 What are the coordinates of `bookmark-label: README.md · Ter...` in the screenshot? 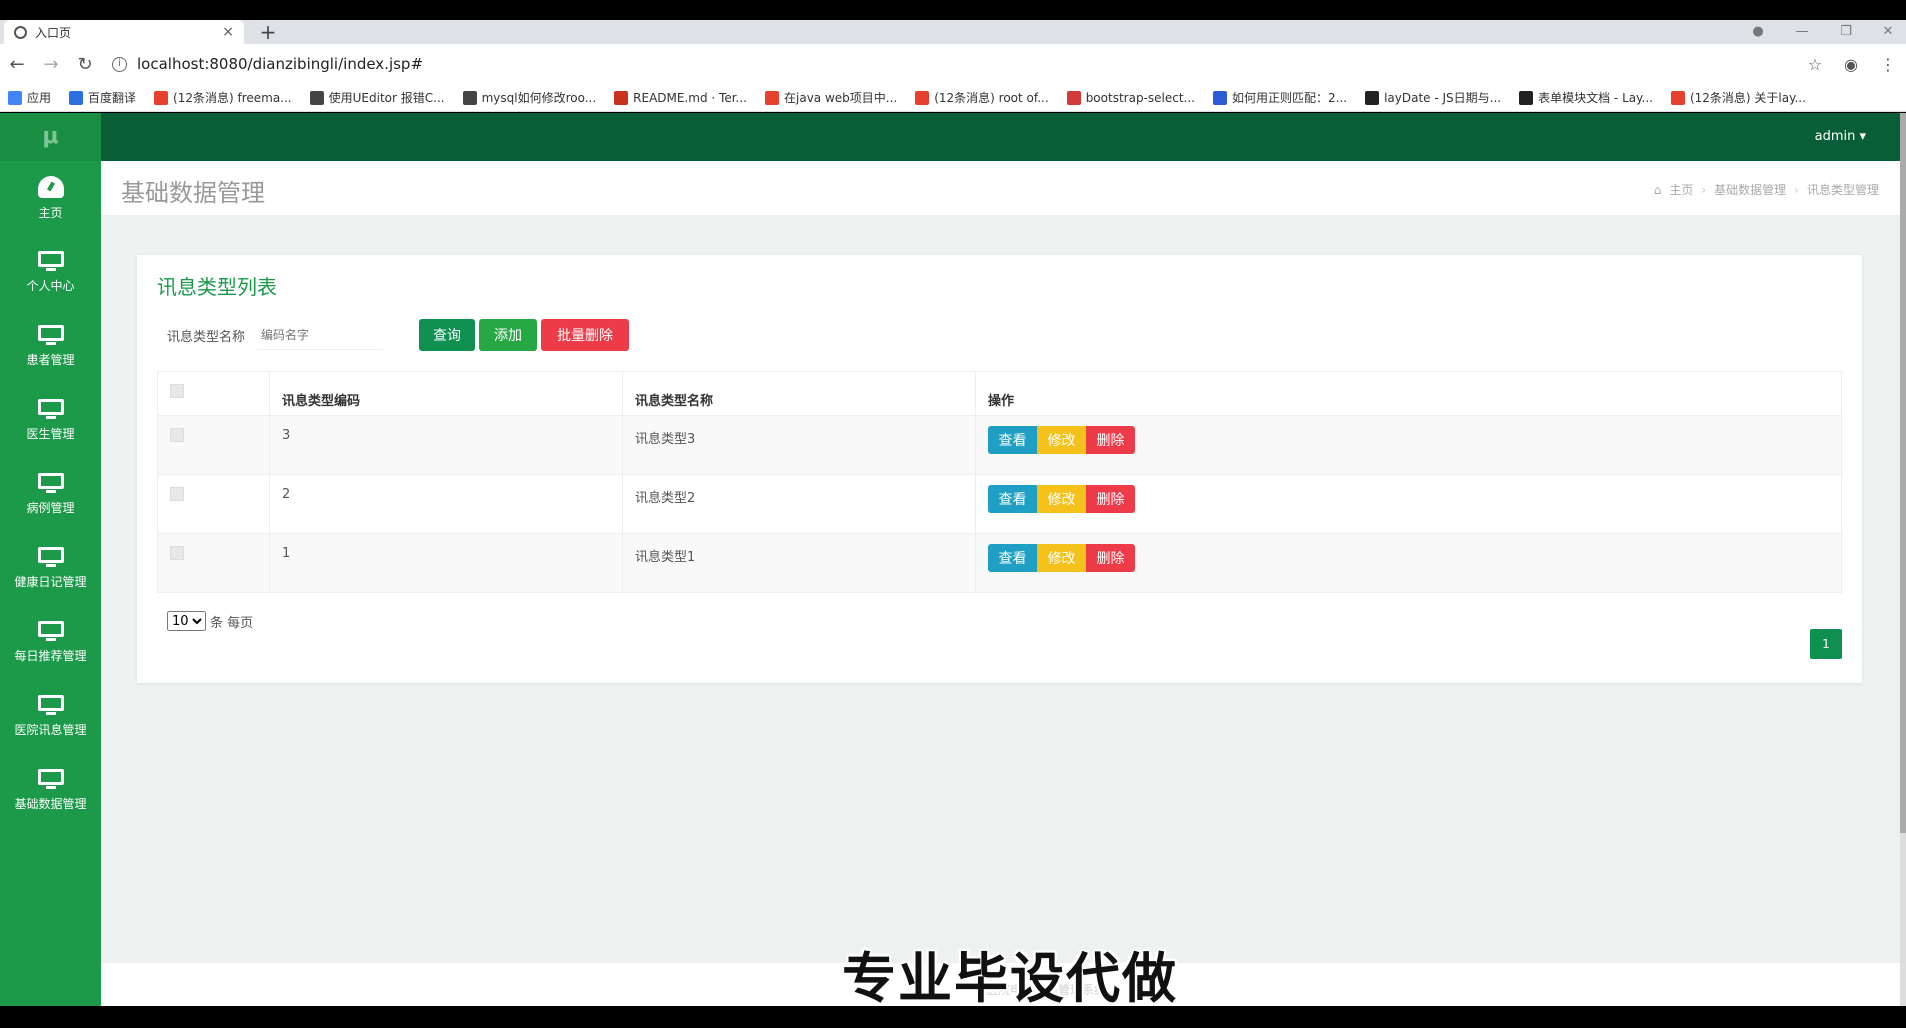 It's located at (690, 97).